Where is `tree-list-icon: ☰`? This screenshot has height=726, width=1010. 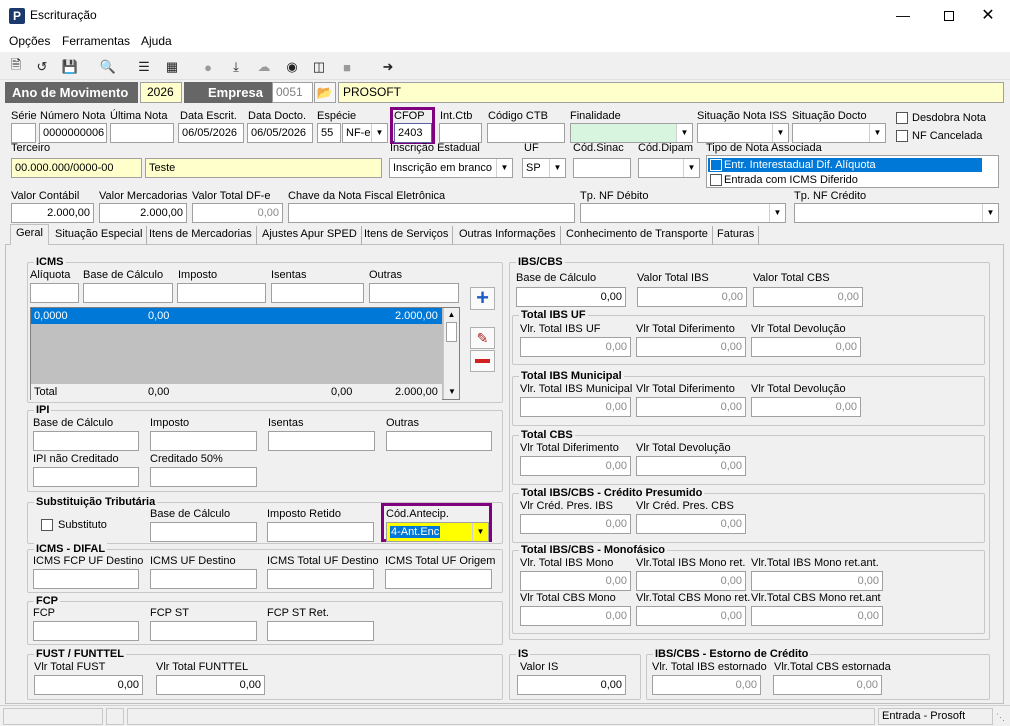
tree-list-icon: ☰ is located at coordinates (144, 67).